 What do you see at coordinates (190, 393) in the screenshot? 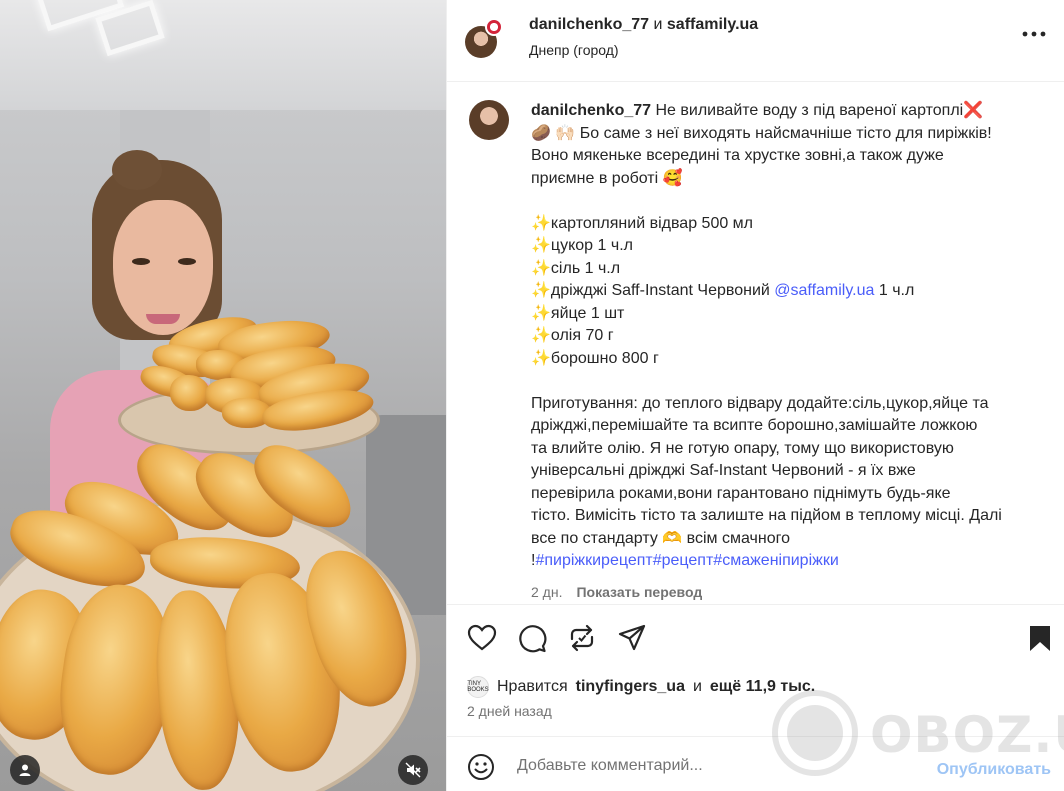
I see `pie` at bounding box center [190, 393].